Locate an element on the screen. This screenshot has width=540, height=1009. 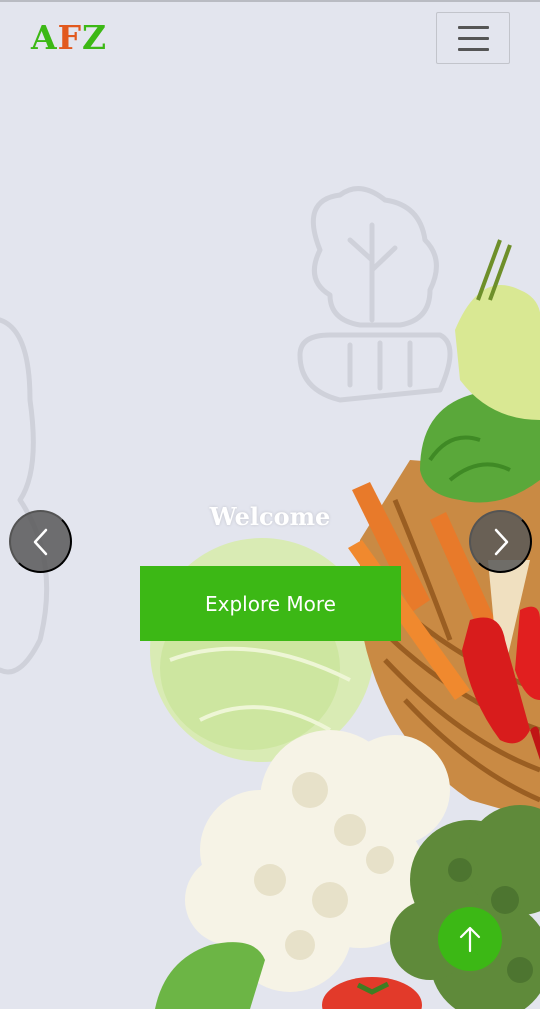
logo-letter-1: A is located at coordinates (44, 37).